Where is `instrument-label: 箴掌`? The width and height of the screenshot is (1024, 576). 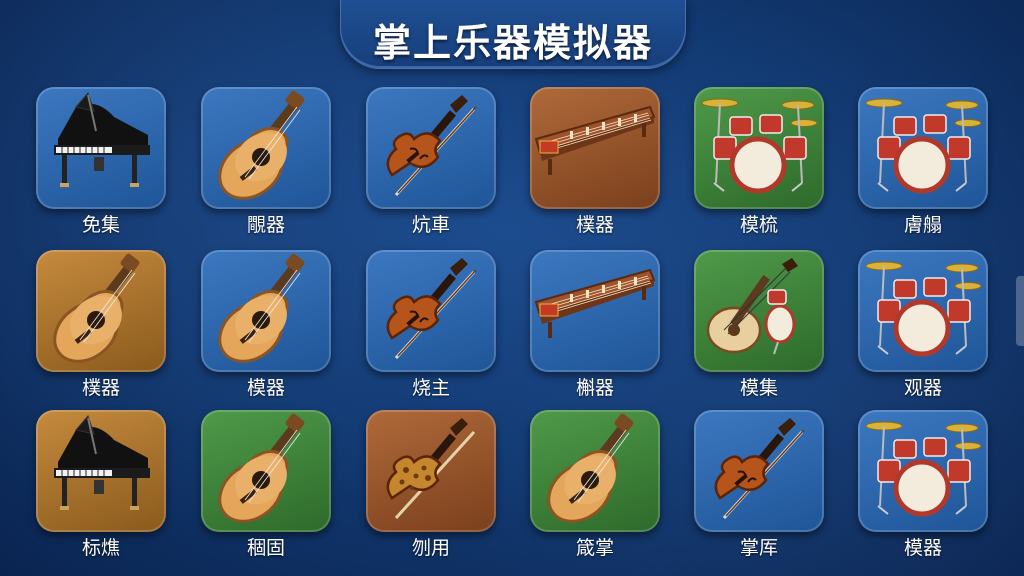
instrument-label: 箴掌 is located at coordinates (594, 548).